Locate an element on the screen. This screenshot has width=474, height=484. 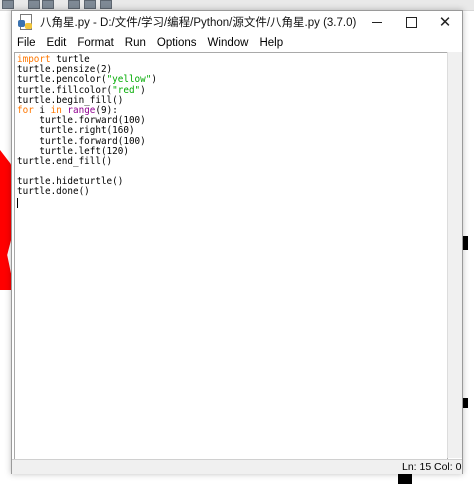
menu-bar: File Edit Format Run Options Window Help is located at coordinates (237, 43).